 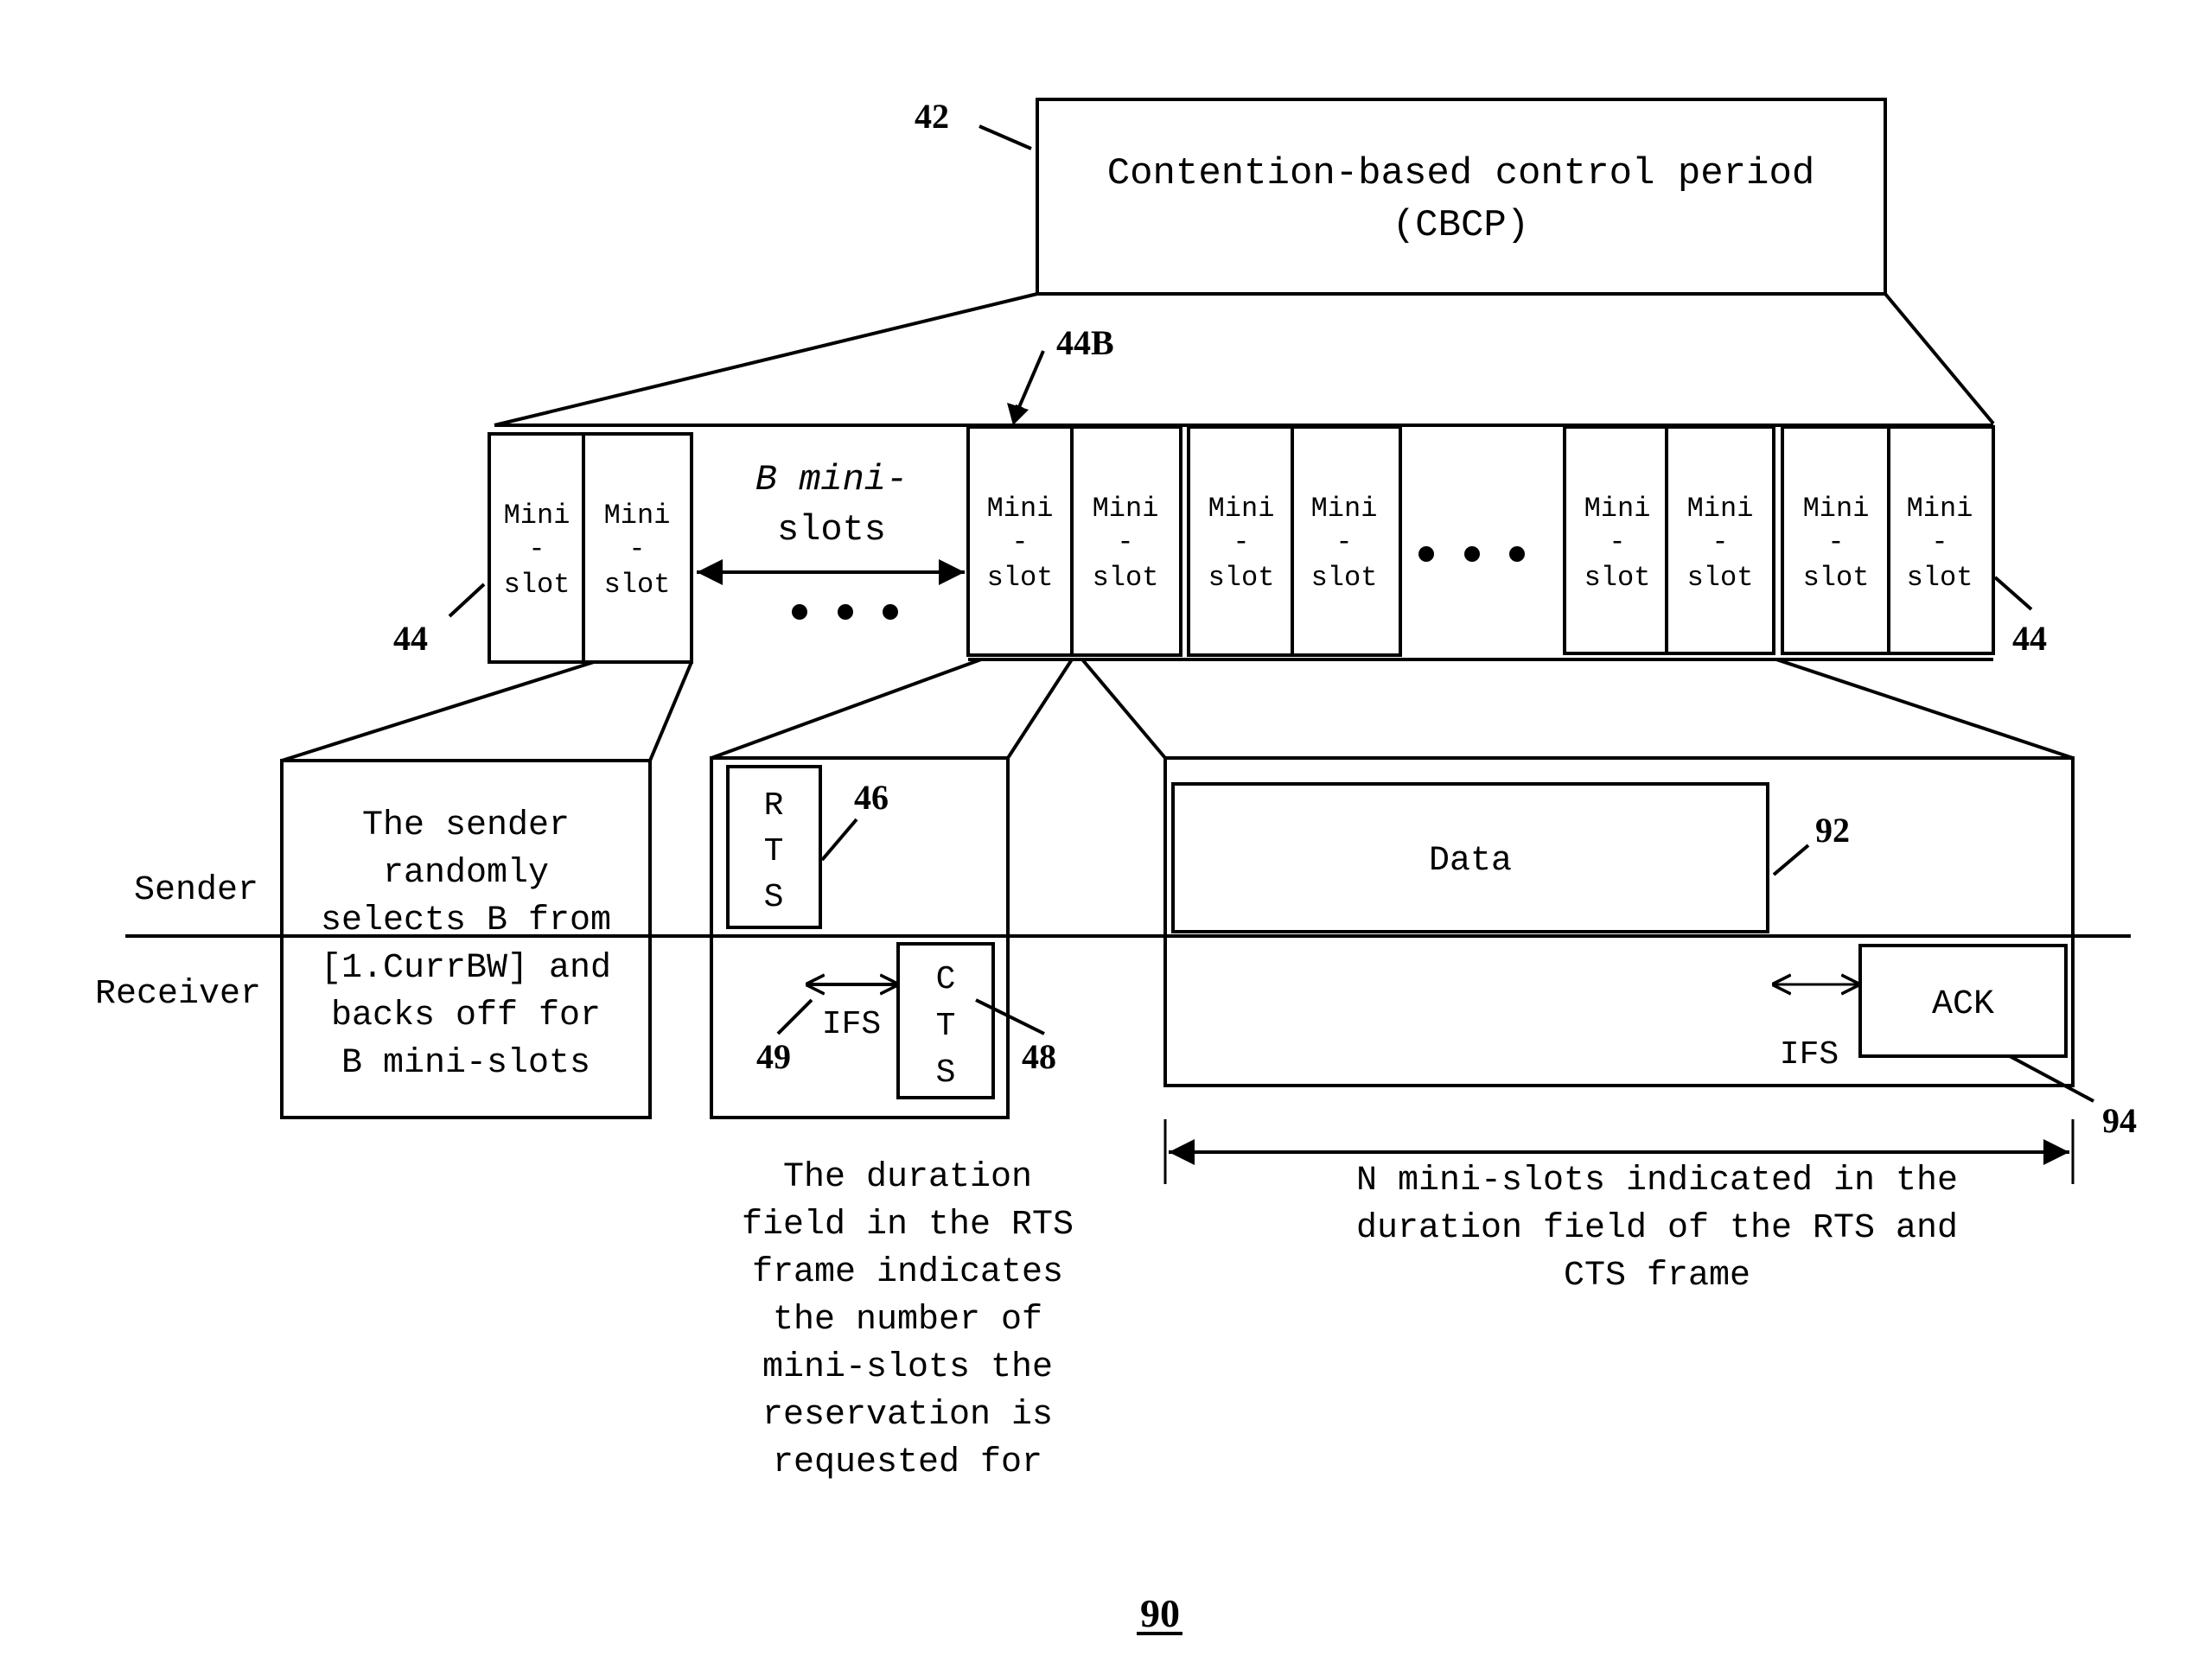 What do you see at coordinates (1963, 1004) in the screenshot?
I see `ack-frame-label: ACK` at bounding box center [1963, 1004].